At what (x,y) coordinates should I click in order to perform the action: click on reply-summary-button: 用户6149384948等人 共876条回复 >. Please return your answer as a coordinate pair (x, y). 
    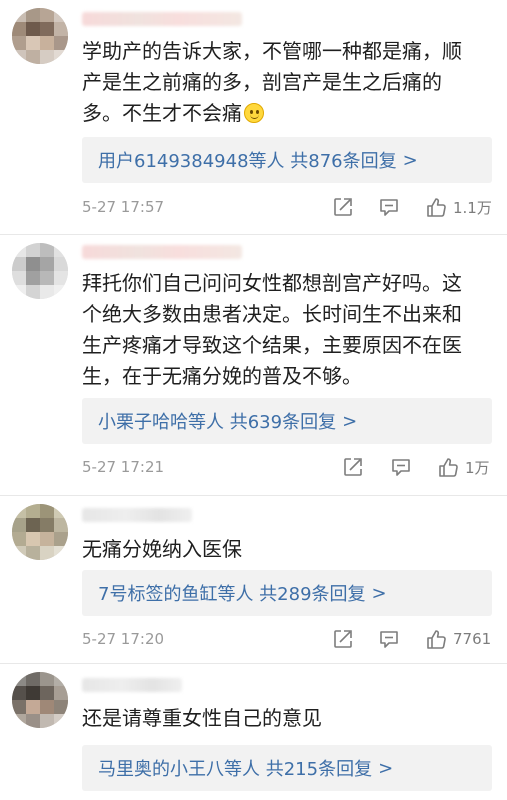
    Looking at the image, I should click on (287, 160).